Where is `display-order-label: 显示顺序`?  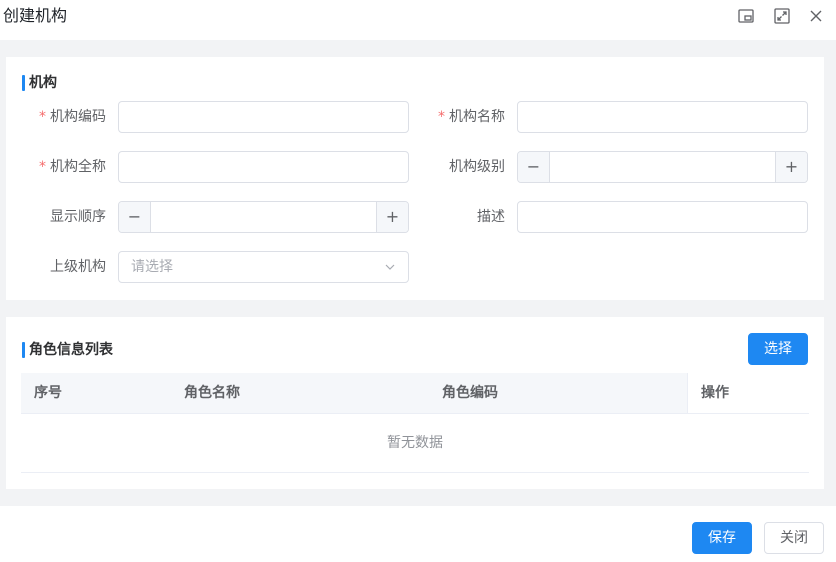 display-order-label: 显示顺序 is located at coordinates (78, 217).